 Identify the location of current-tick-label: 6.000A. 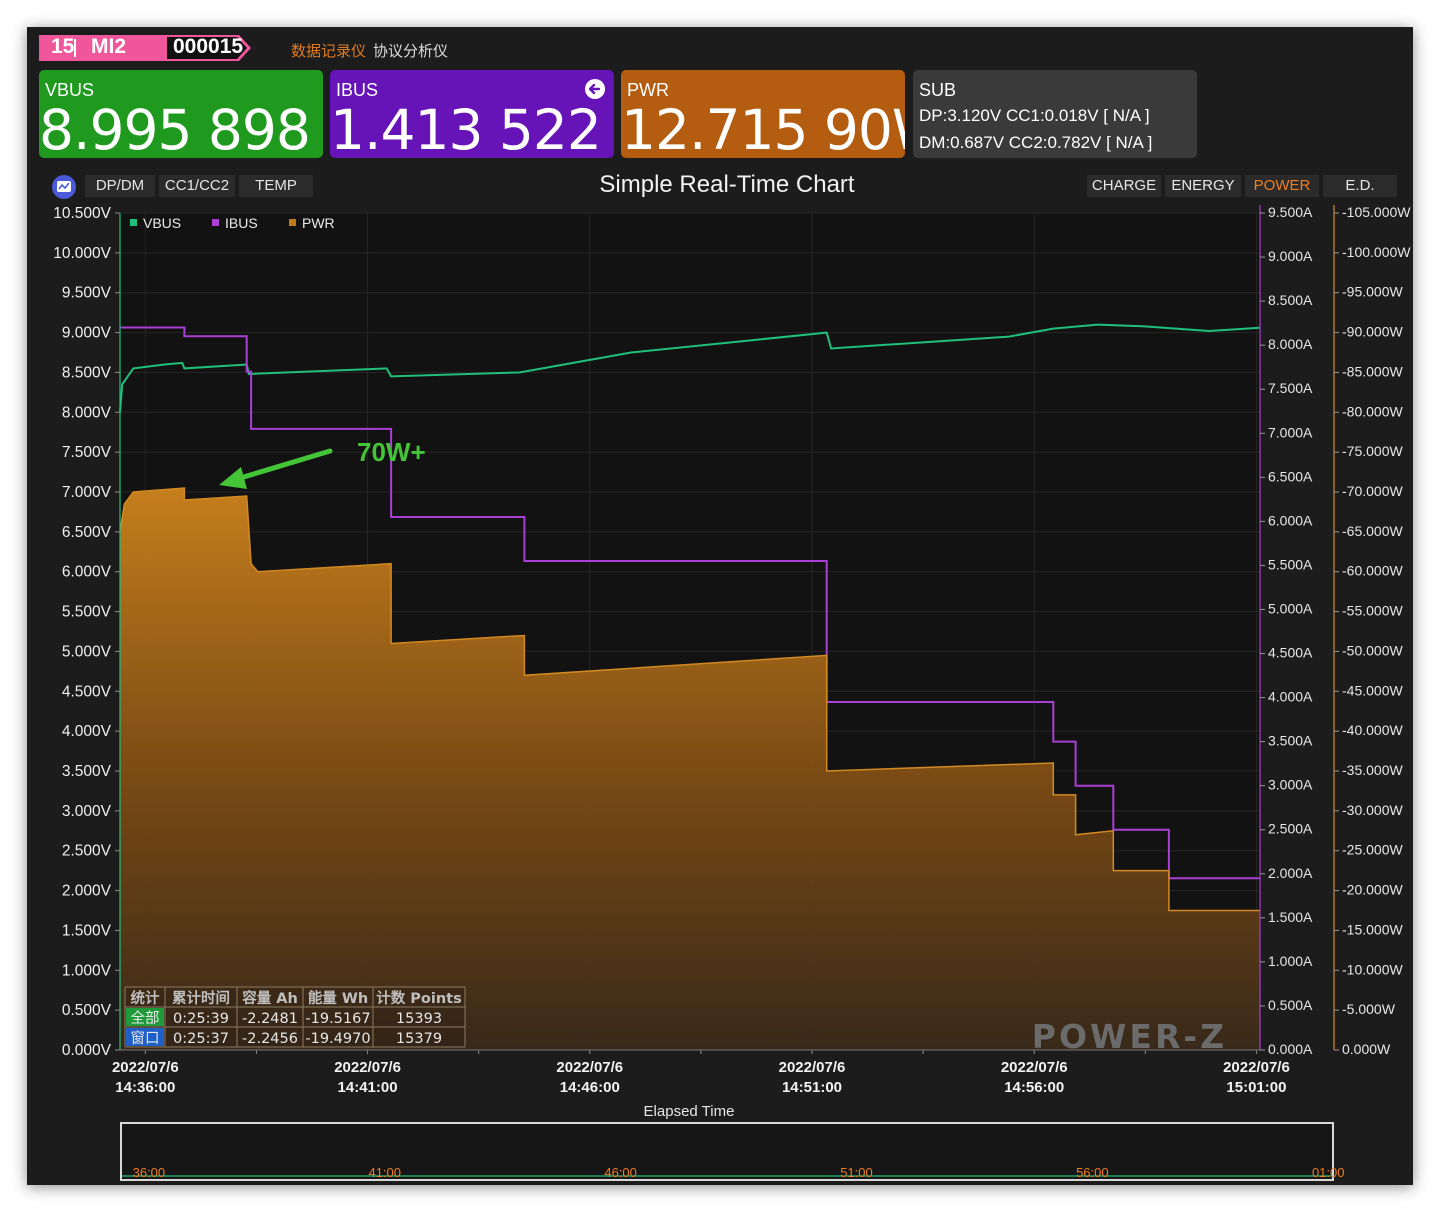
(1290, 520).